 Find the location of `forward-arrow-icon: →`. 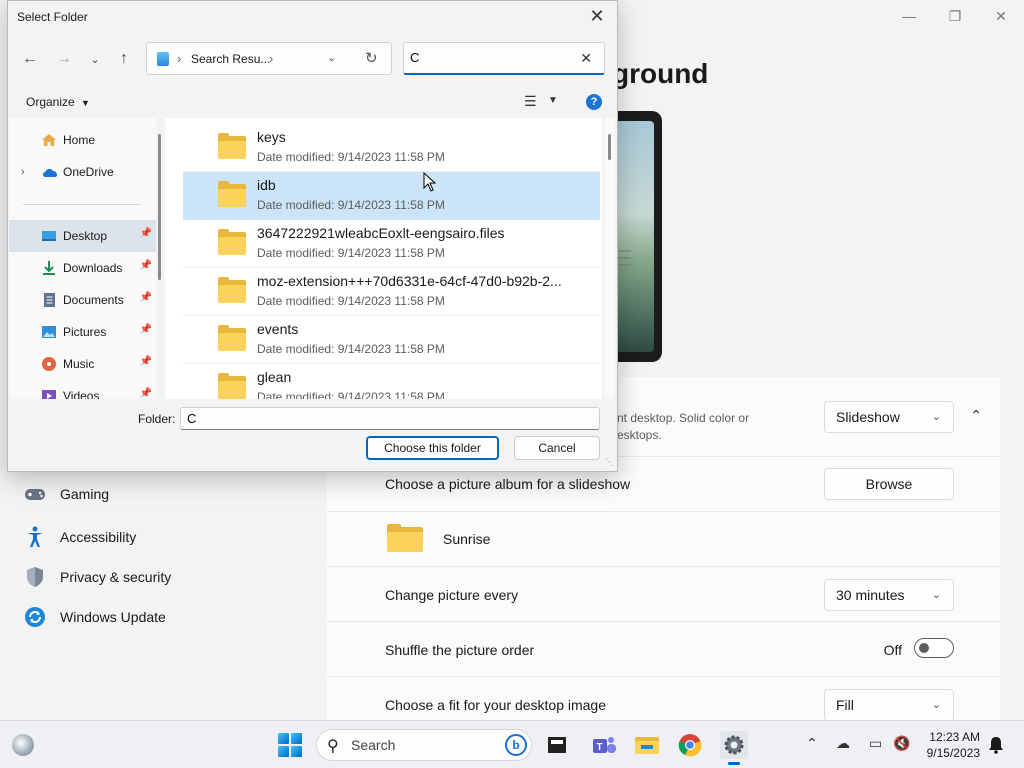

forward-arrow-icon: → is located at coordinates (64, 59).